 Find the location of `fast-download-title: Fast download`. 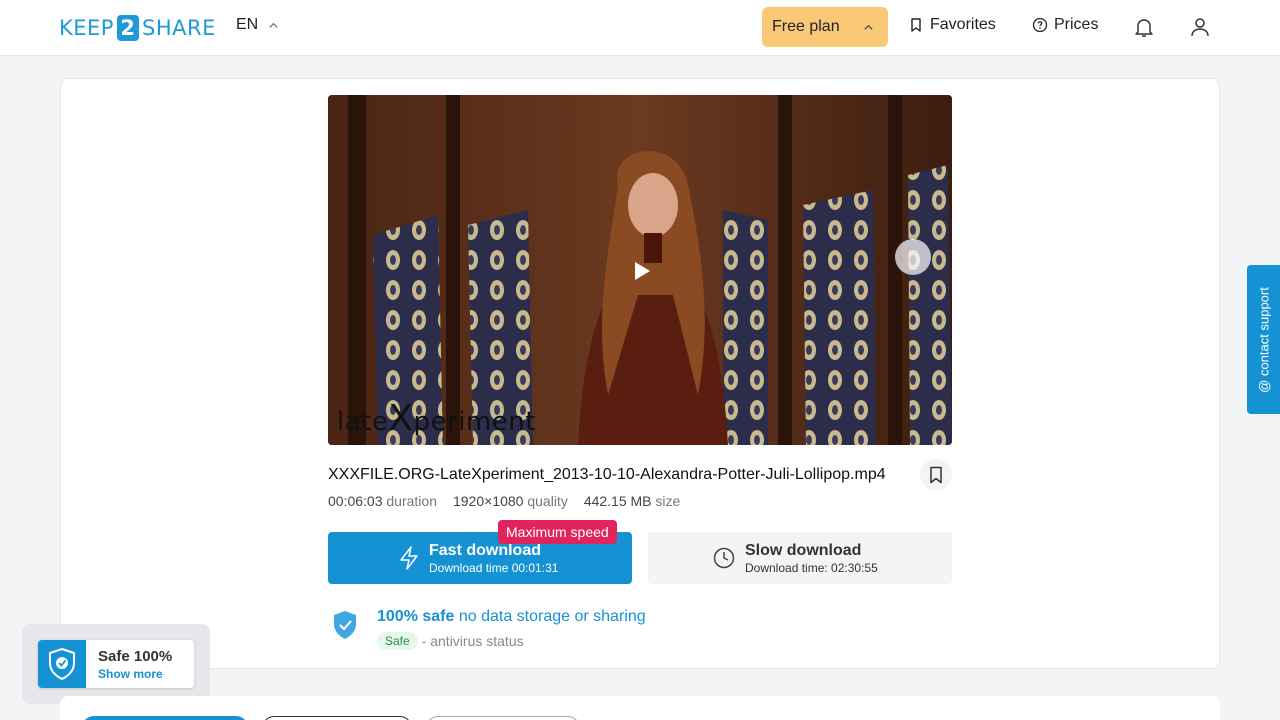

fast-download-title: Fast download is located at coordinates (485, 550).